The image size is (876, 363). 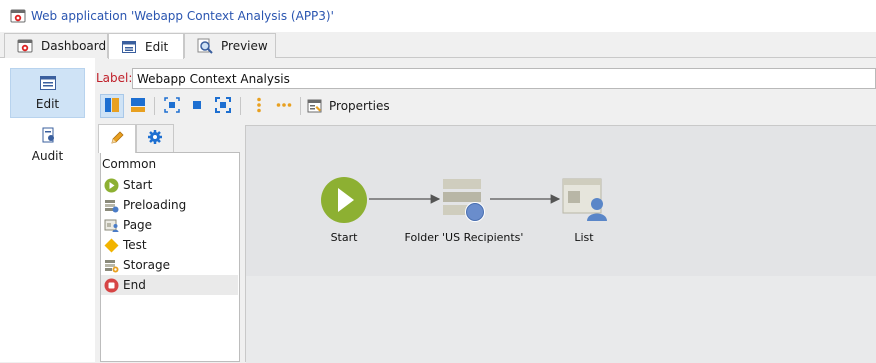 I want to click on magnifier-icon, so click(x=205, y=46).